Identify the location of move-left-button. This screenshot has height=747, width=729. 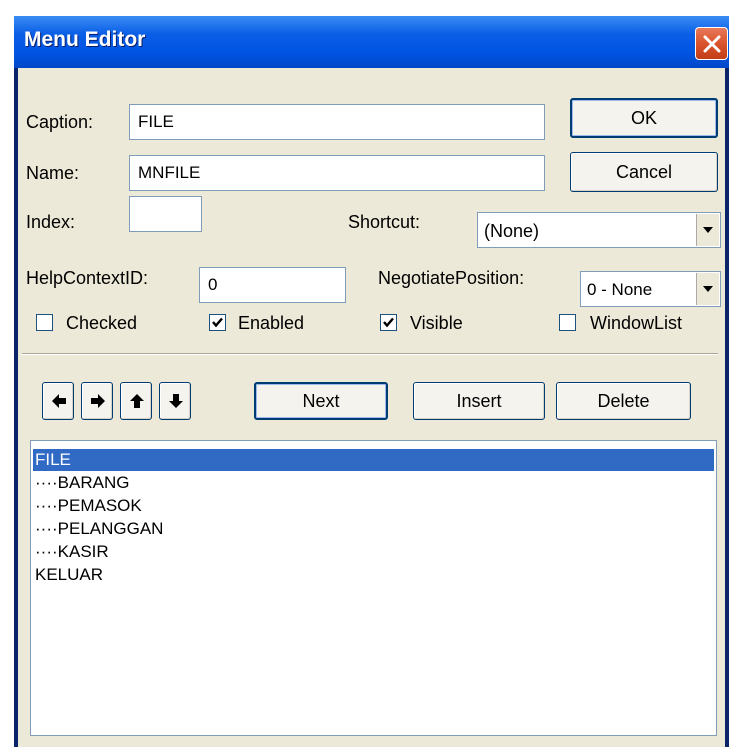
(58, 401).